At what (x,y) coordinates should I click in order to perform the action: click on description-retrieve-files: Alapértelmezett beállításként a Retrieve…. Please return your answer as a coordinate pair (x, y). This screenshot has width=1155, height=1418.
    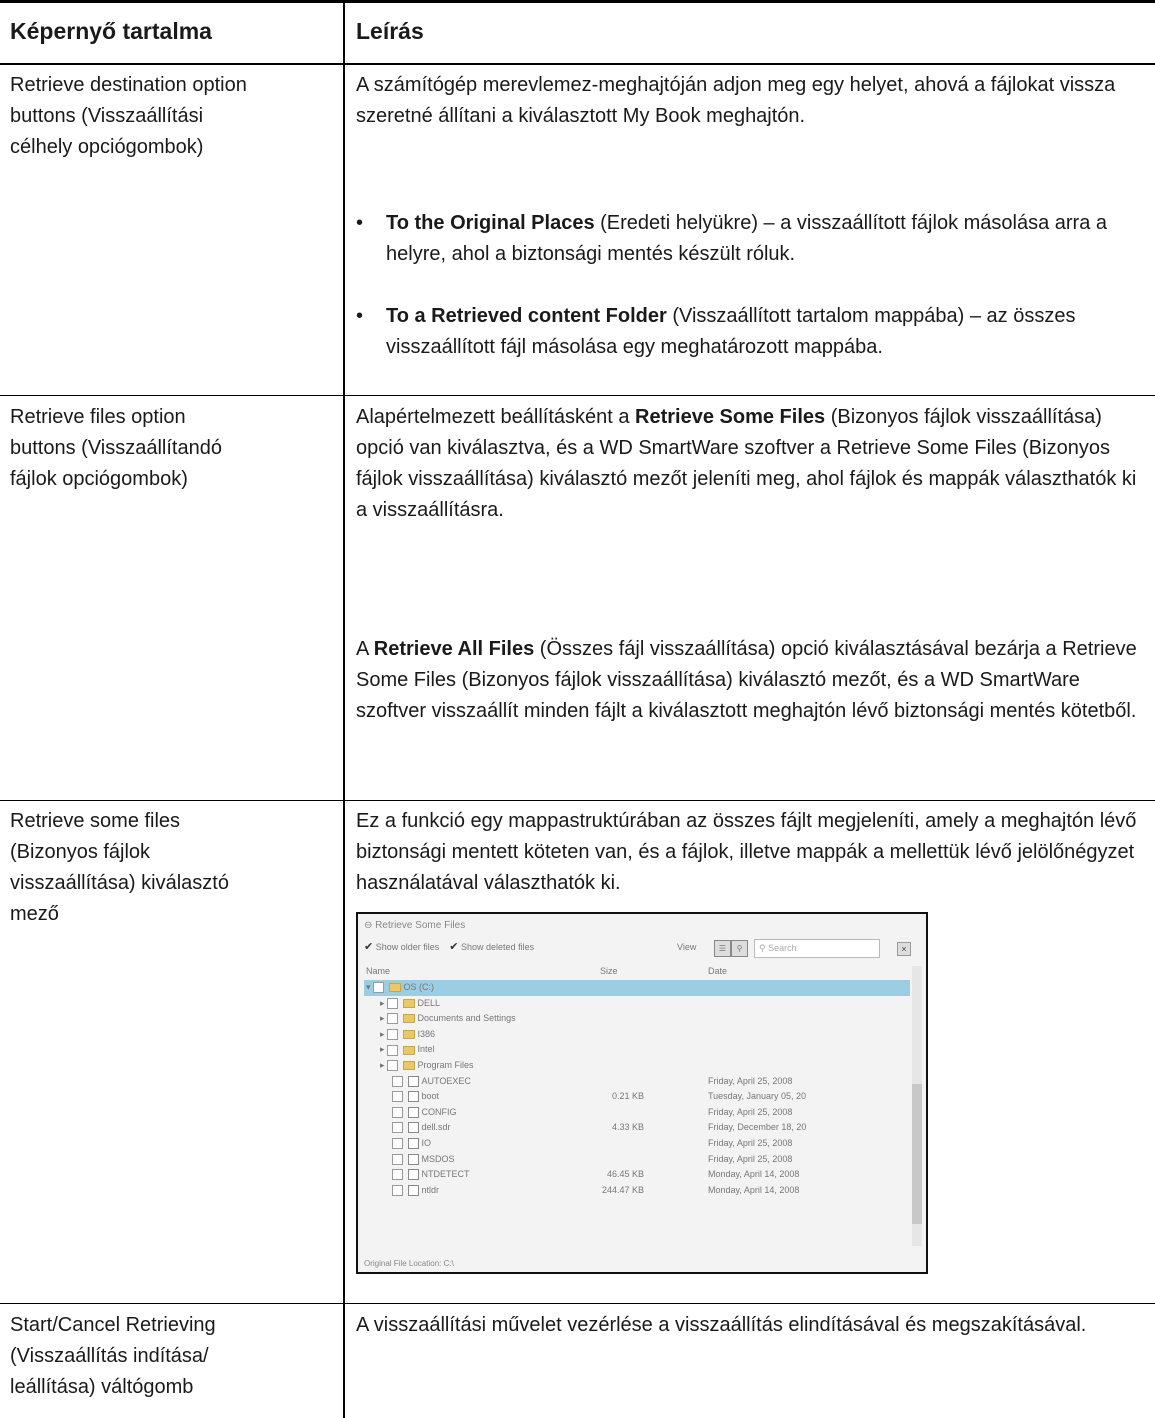
    Looking at the image, I should click on (751, 464).